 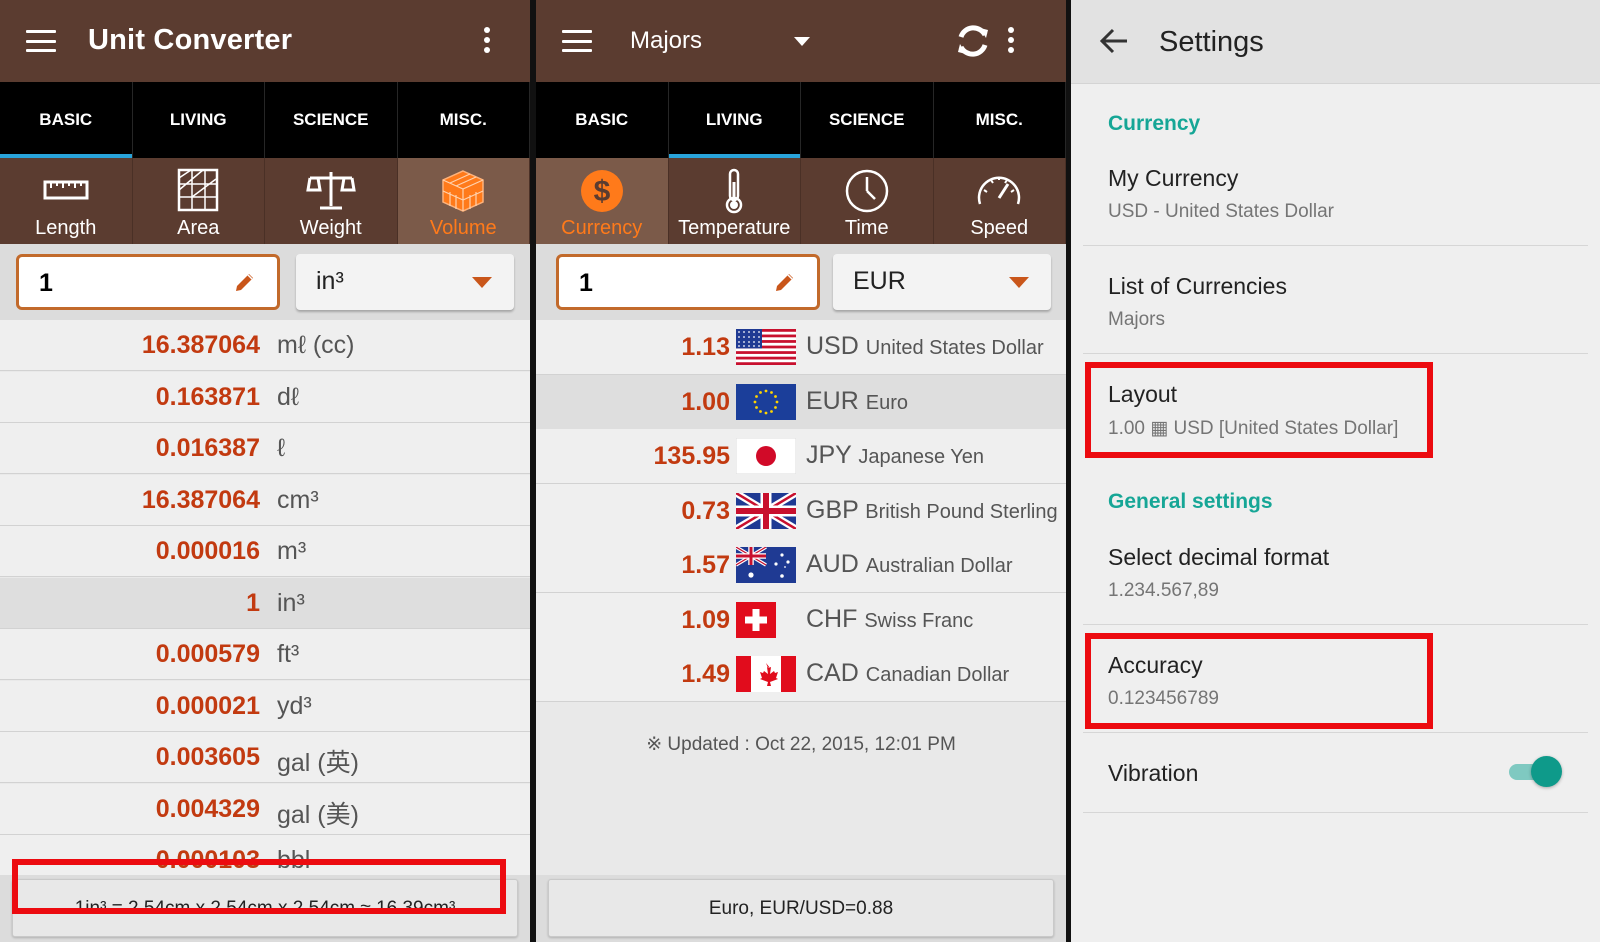 I want to click on category-area: Area, so click(x=199, y=201).